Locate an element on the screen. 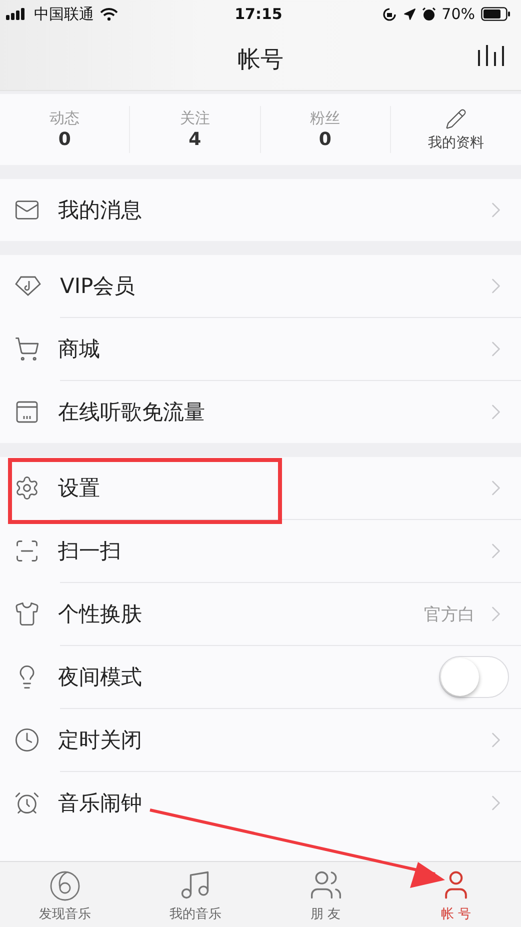 The width and height of the screenshot is (521, 927). menu-item-label: 定时关闭 is located at coordinates (270, 740).